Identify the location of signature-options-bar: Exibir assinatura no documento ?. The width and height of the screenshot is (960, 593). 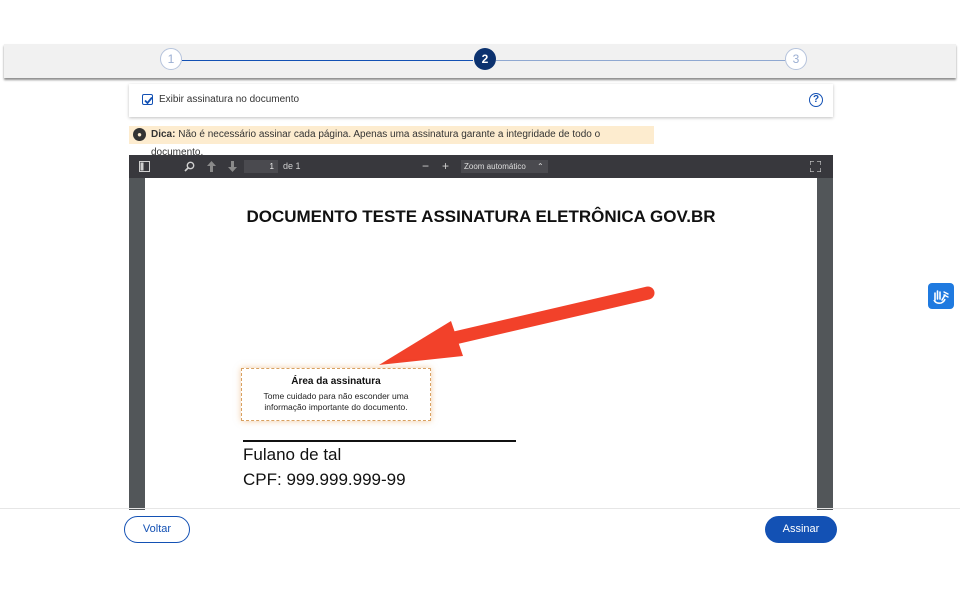
(481, 100).